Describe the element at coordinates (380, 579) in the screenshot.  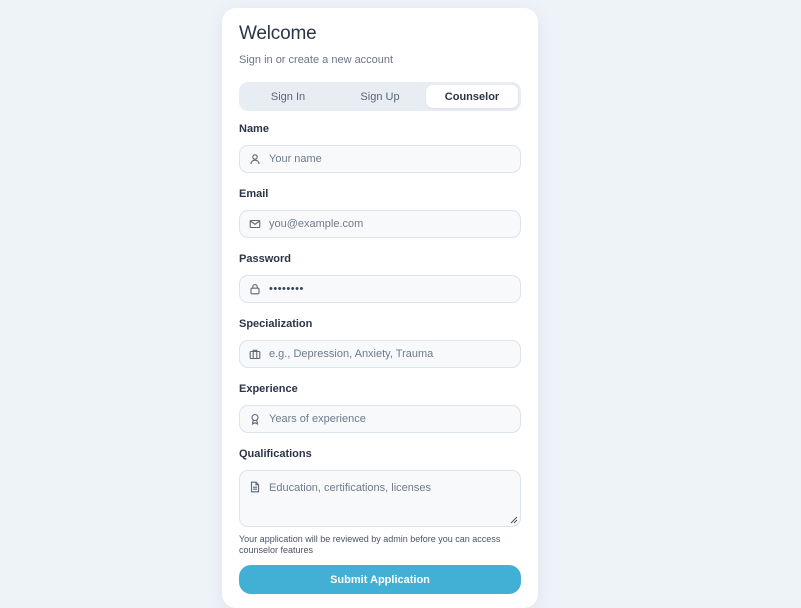
I see `submit-application-button: Submit Application` at that location.